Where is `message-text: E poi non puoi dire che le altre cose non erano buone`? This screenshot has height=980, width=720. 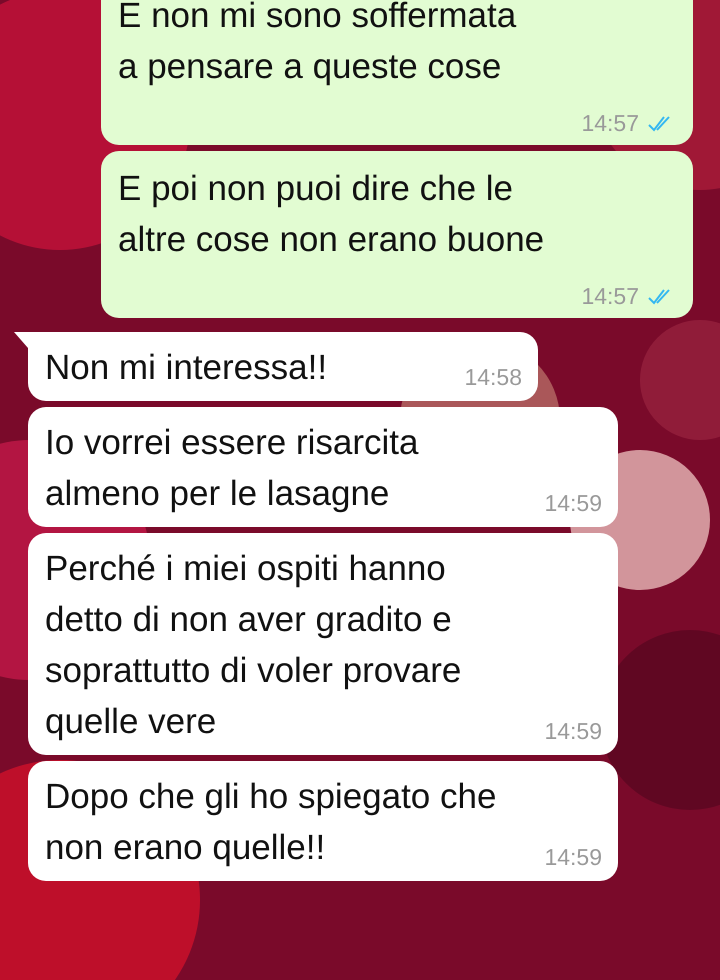 message-text: E poi non puoi dire che le altre cose non erano buone is located at coordinates (332, 214).